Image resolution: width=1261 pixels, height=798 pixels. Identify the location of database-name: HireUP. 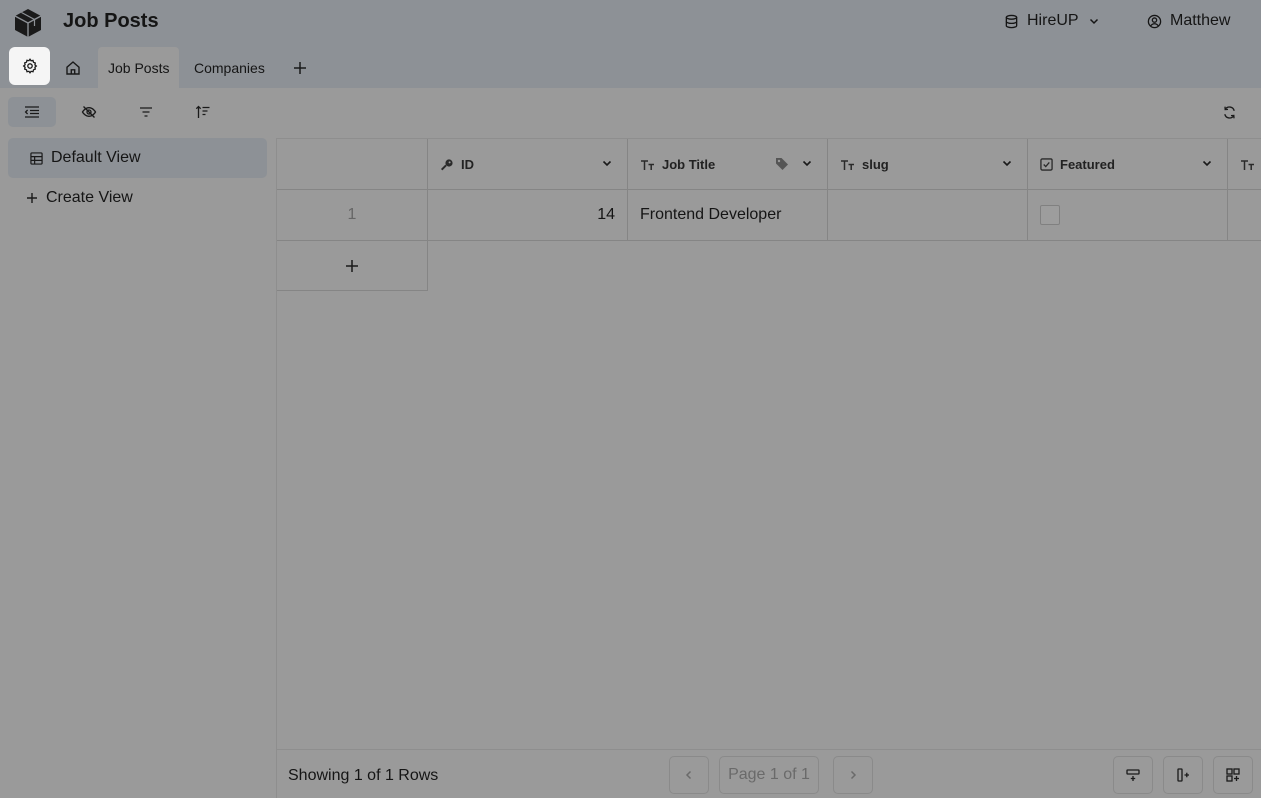
(1053, 20).